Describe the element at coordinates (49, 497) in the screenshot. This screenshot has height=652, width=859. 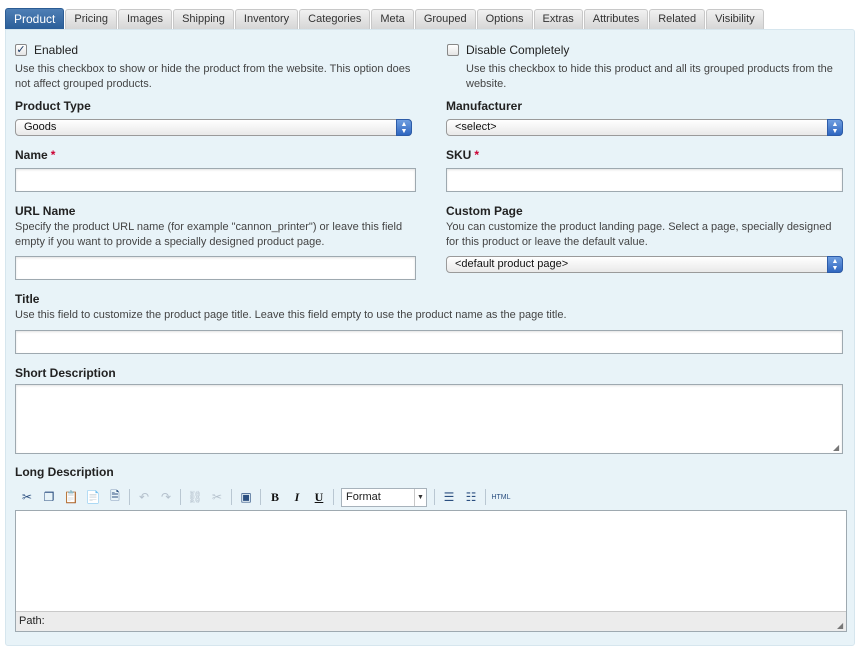
I see `copy-icon: ❐` at that location.